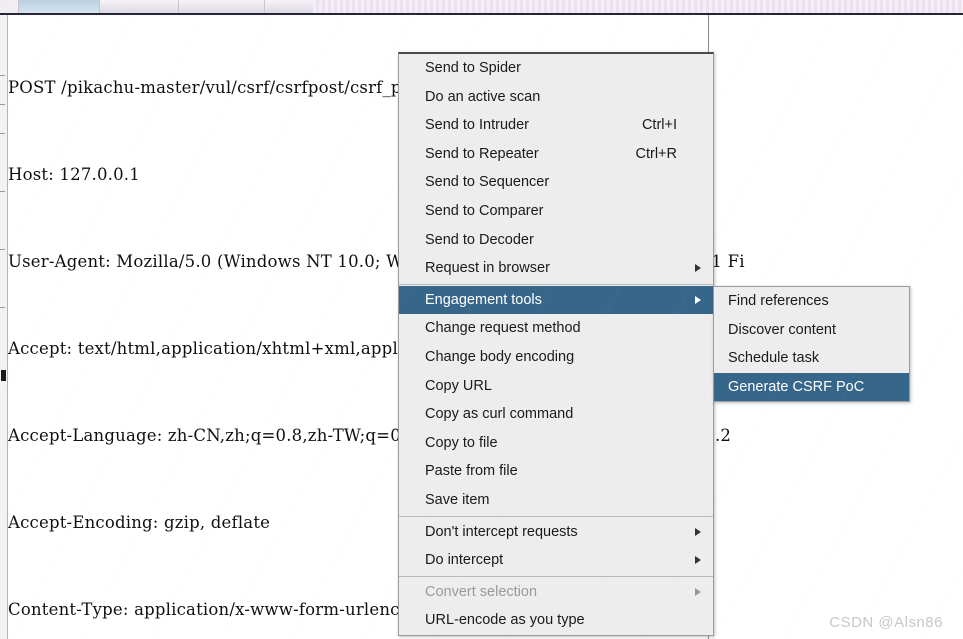 The image size is (963, 639). I want to click on menu-item-label: Paste from file, so click(471, 471).